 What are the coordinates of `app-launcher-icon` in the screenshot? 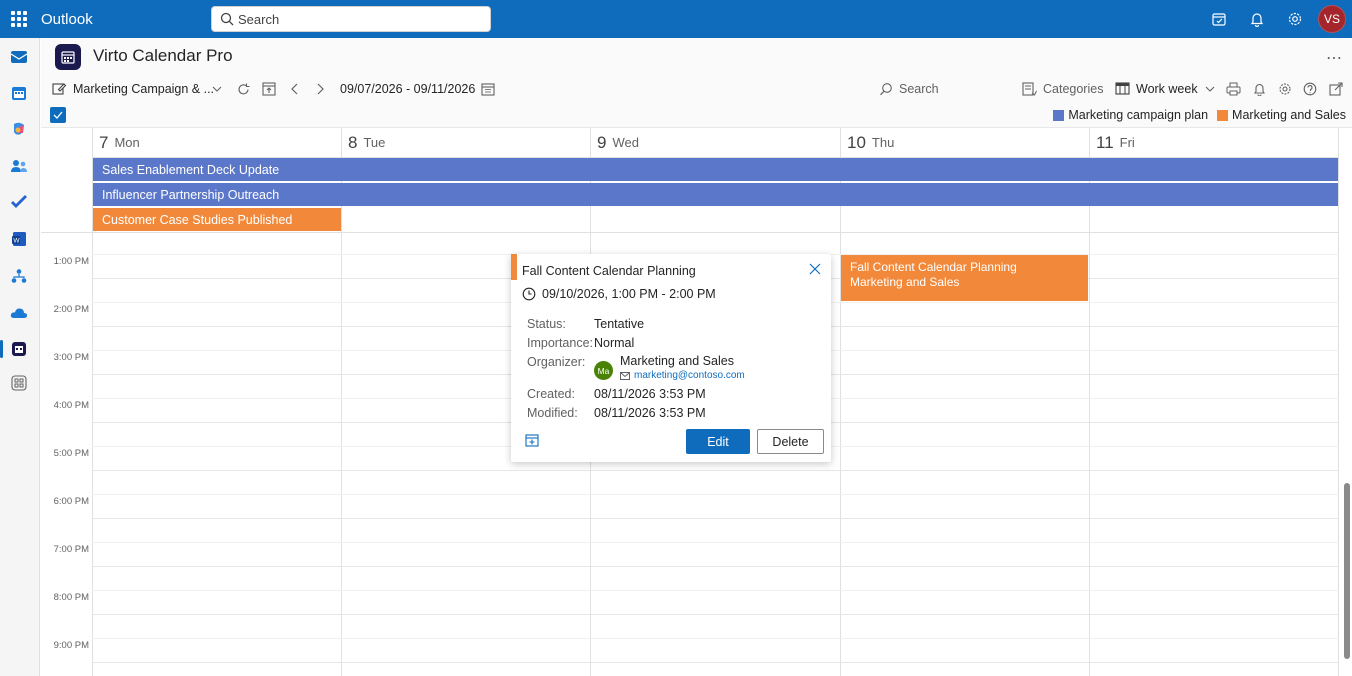 It's located at (19, 19).